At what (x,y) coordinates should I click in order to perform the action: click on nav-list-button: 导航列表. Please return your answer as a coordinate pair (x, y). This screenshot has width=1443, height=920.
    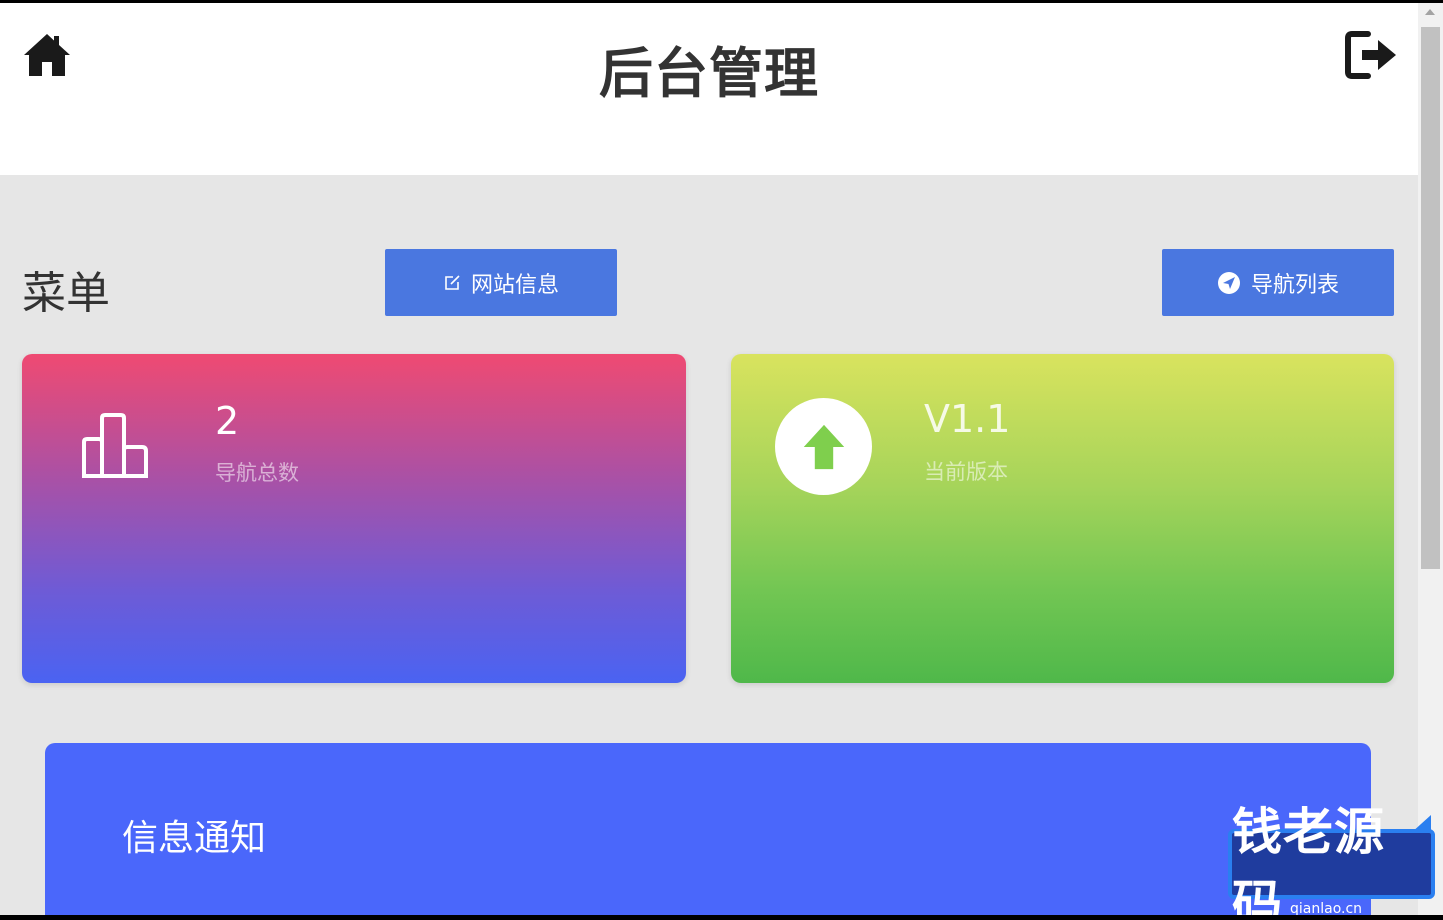
    Looking at the image, I should click on (1278, 282).